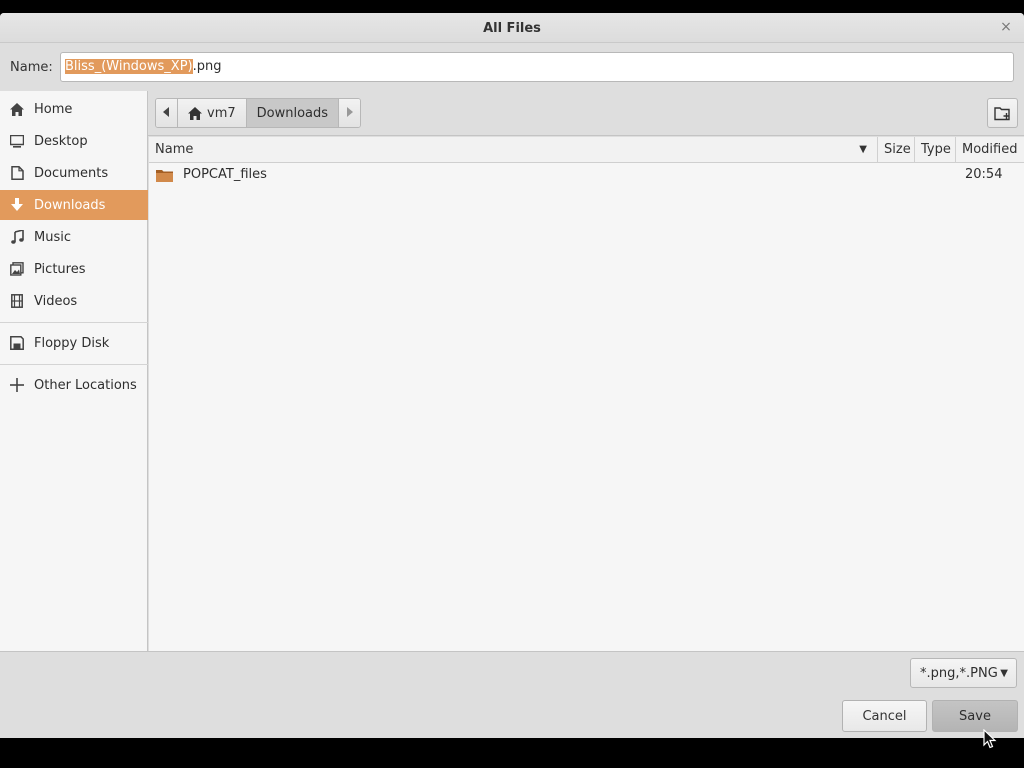  I want to click on file-modified: 20:54, so click(984, 174).